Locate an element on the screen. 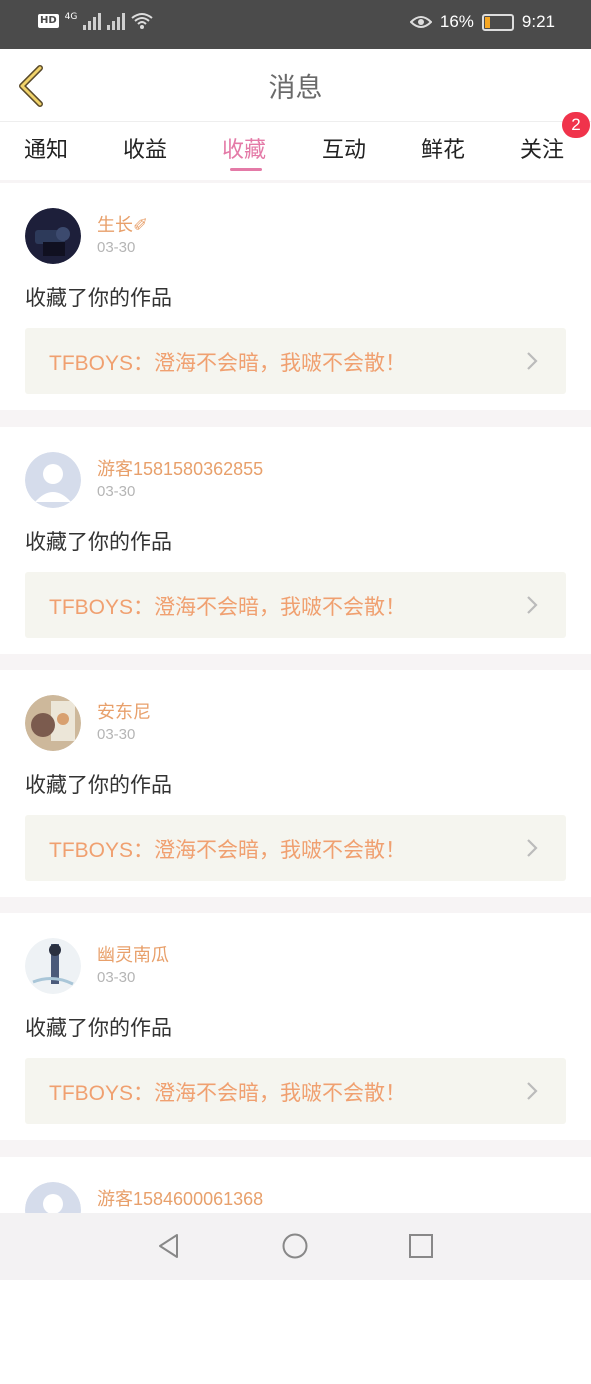  username: 安东尼 is located at coordinates (124, 711).